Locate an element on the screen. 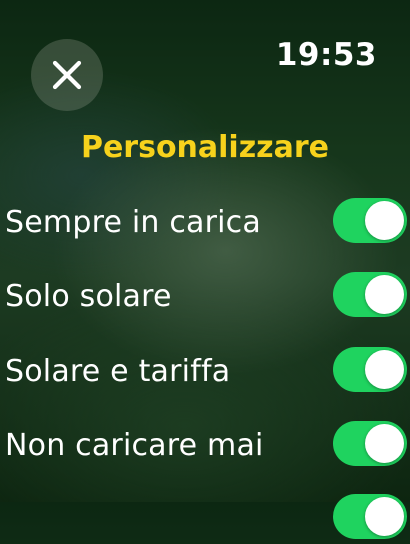 This screenshot has width=410, height=544. option-label: Sempre in carica is located at coordinates (133, 222).